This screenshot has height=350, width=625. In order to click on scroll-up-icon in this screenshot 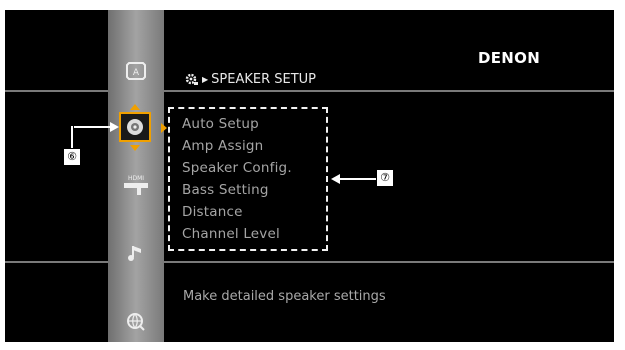, I will do `click(135, 107)`.